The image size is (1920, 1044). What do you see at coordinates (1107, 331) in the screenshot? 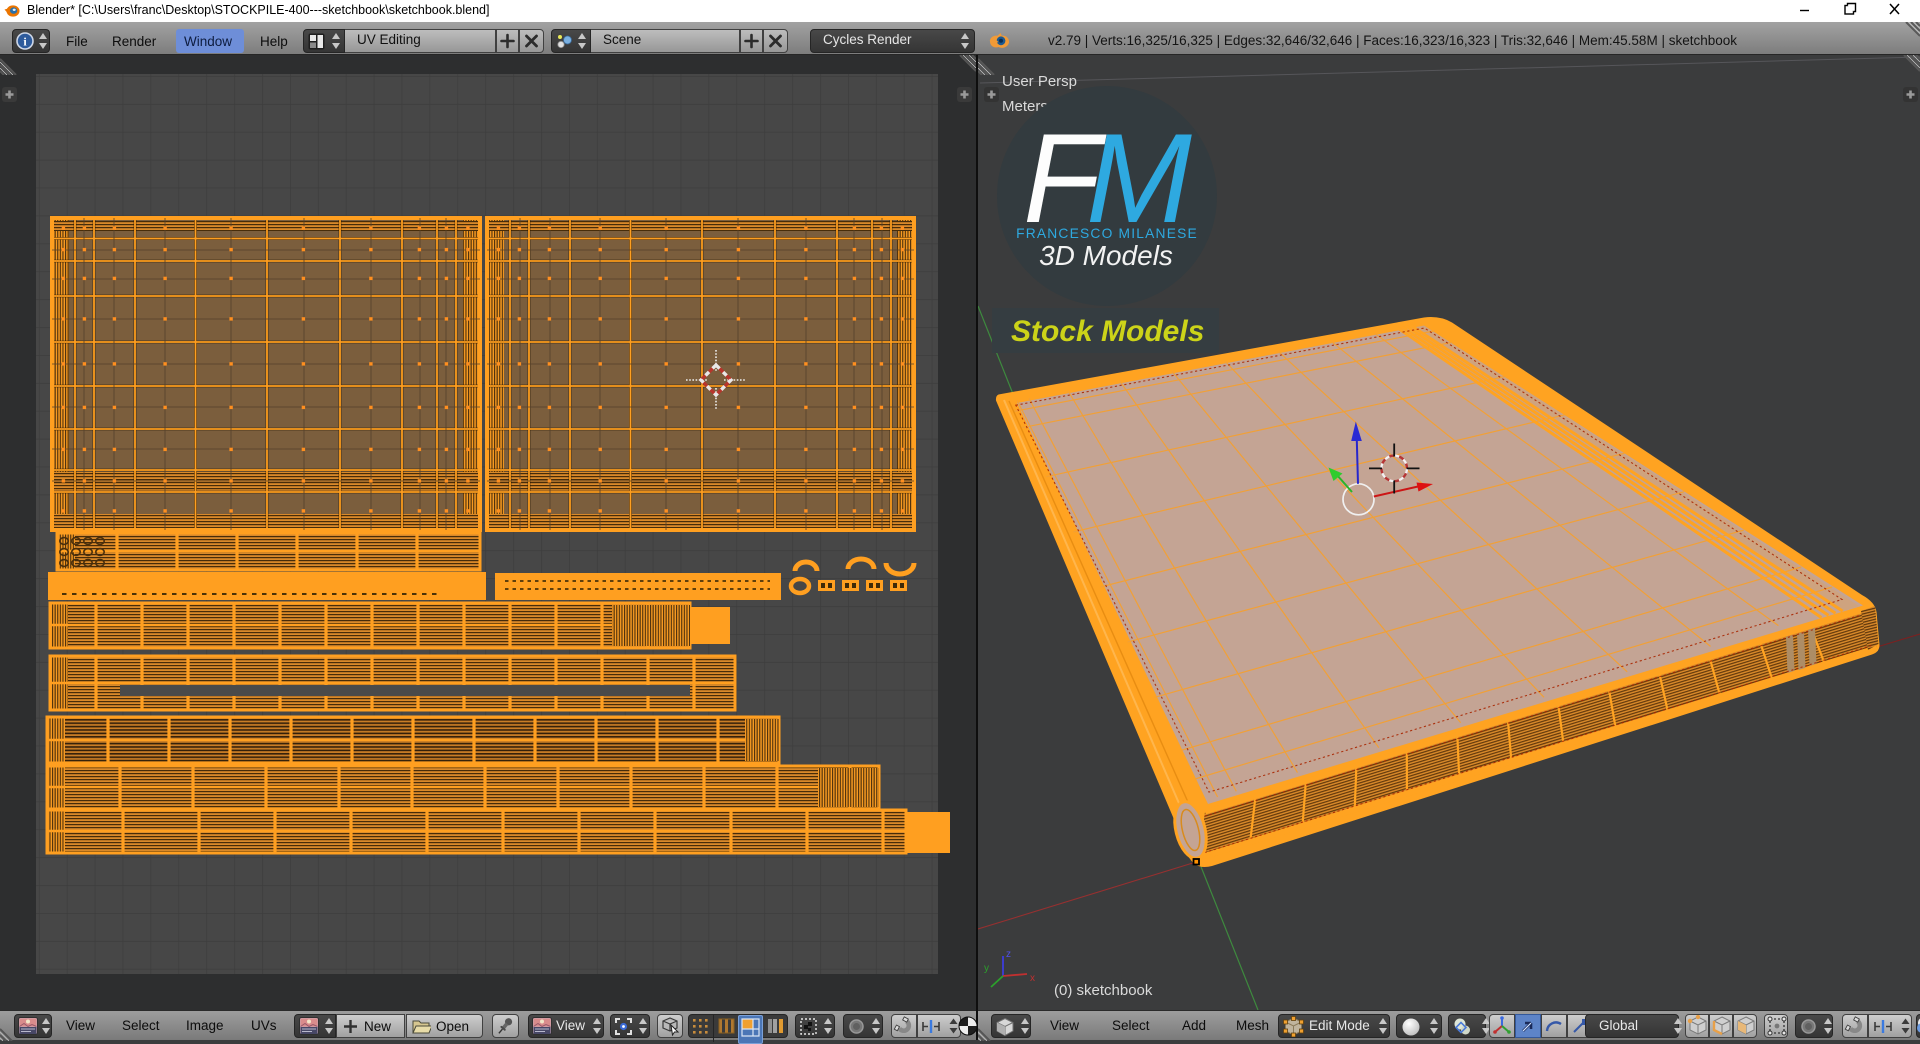
I see `svg-text: Stock Models` at bounding box center [1107, 331].